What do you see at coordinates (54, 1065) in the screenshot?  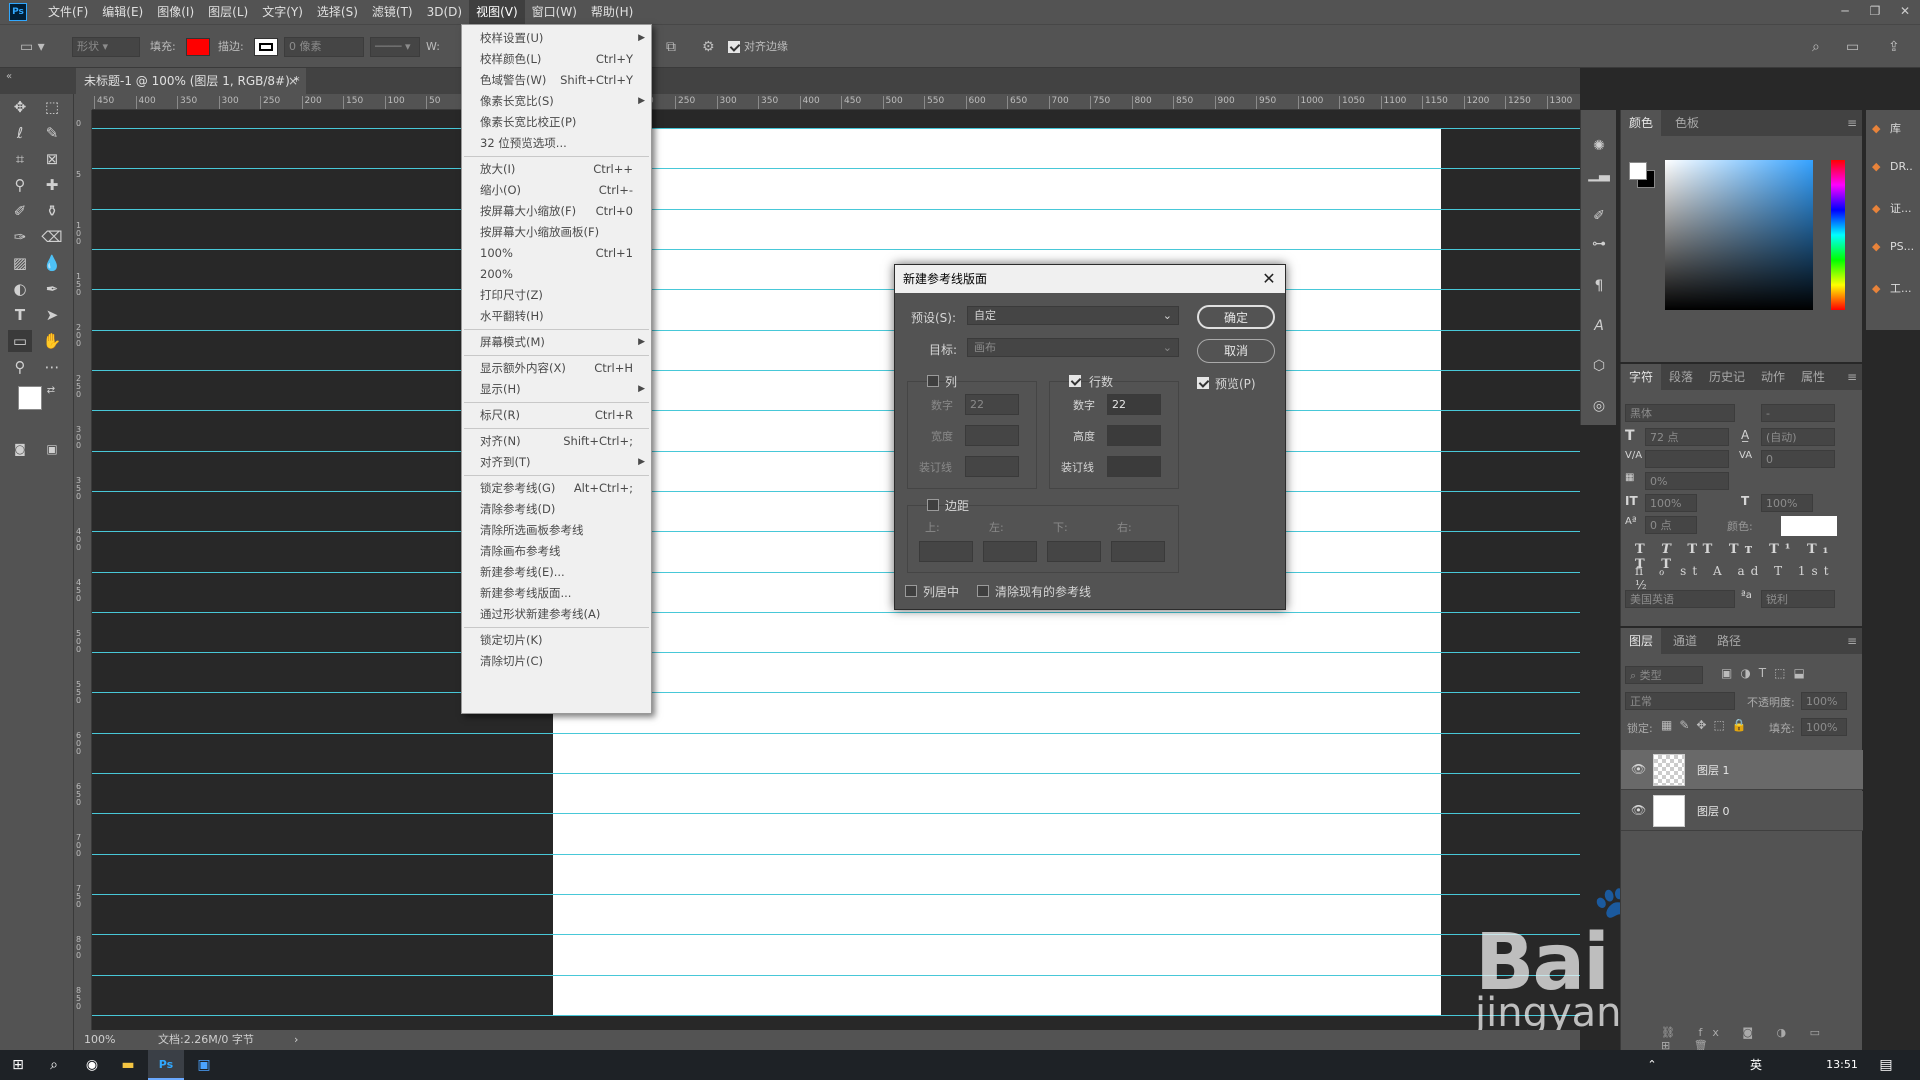 I see `search-icon: ⌕` at bounding box center [54, 1065].